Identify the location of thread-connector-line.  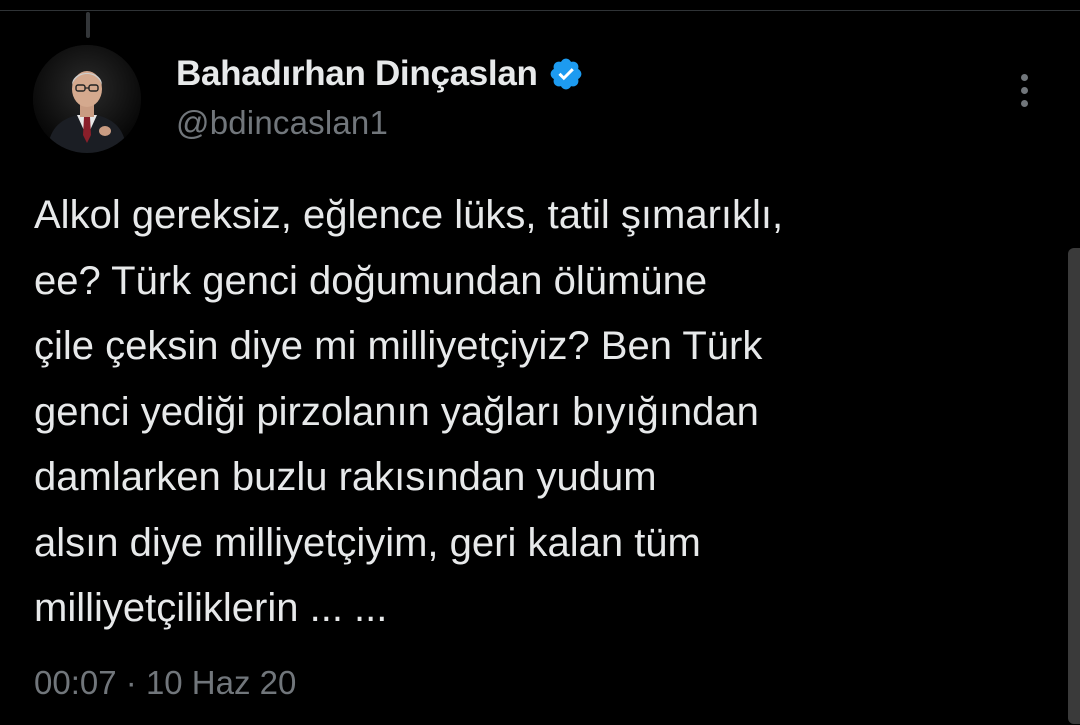
(88, 25).